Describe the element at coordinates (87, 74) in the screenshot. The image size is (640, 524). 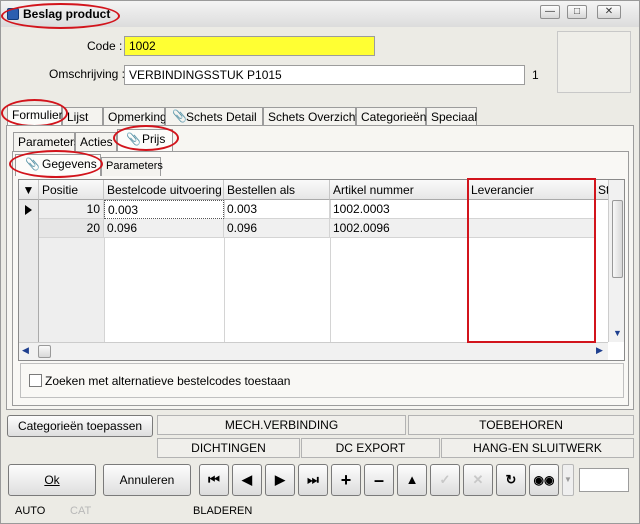
I see `description-label: Omschrijving :` at that location.